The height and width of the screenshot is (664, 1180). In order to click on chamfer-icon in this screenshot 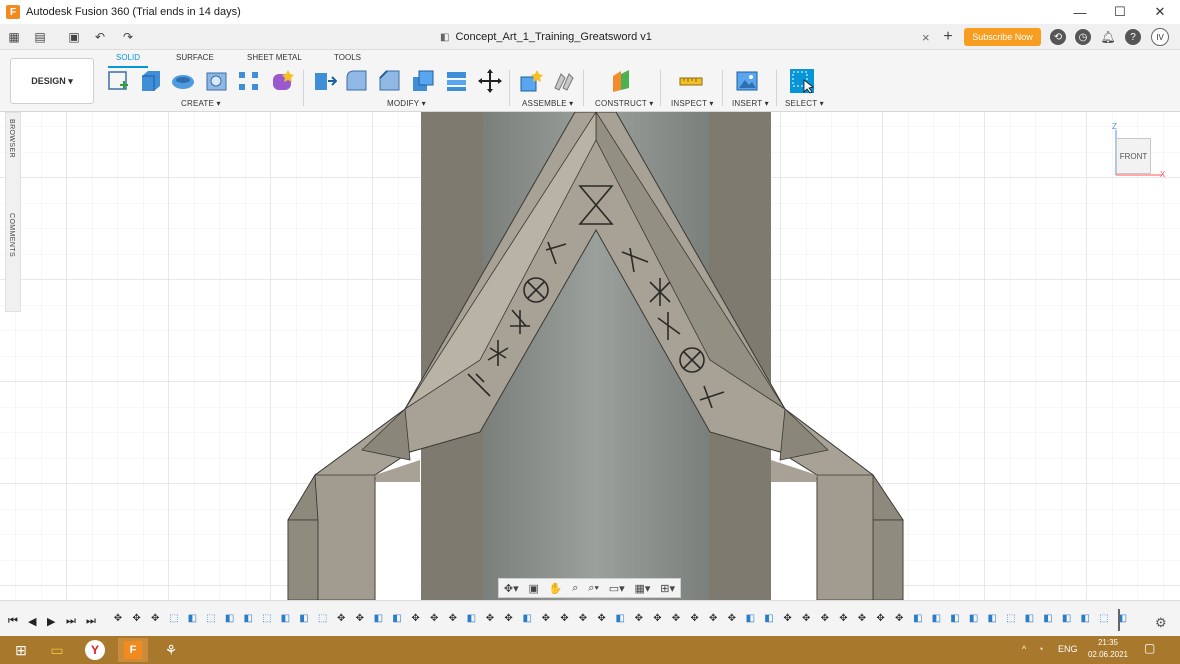, I will do `click(390, 81)`.